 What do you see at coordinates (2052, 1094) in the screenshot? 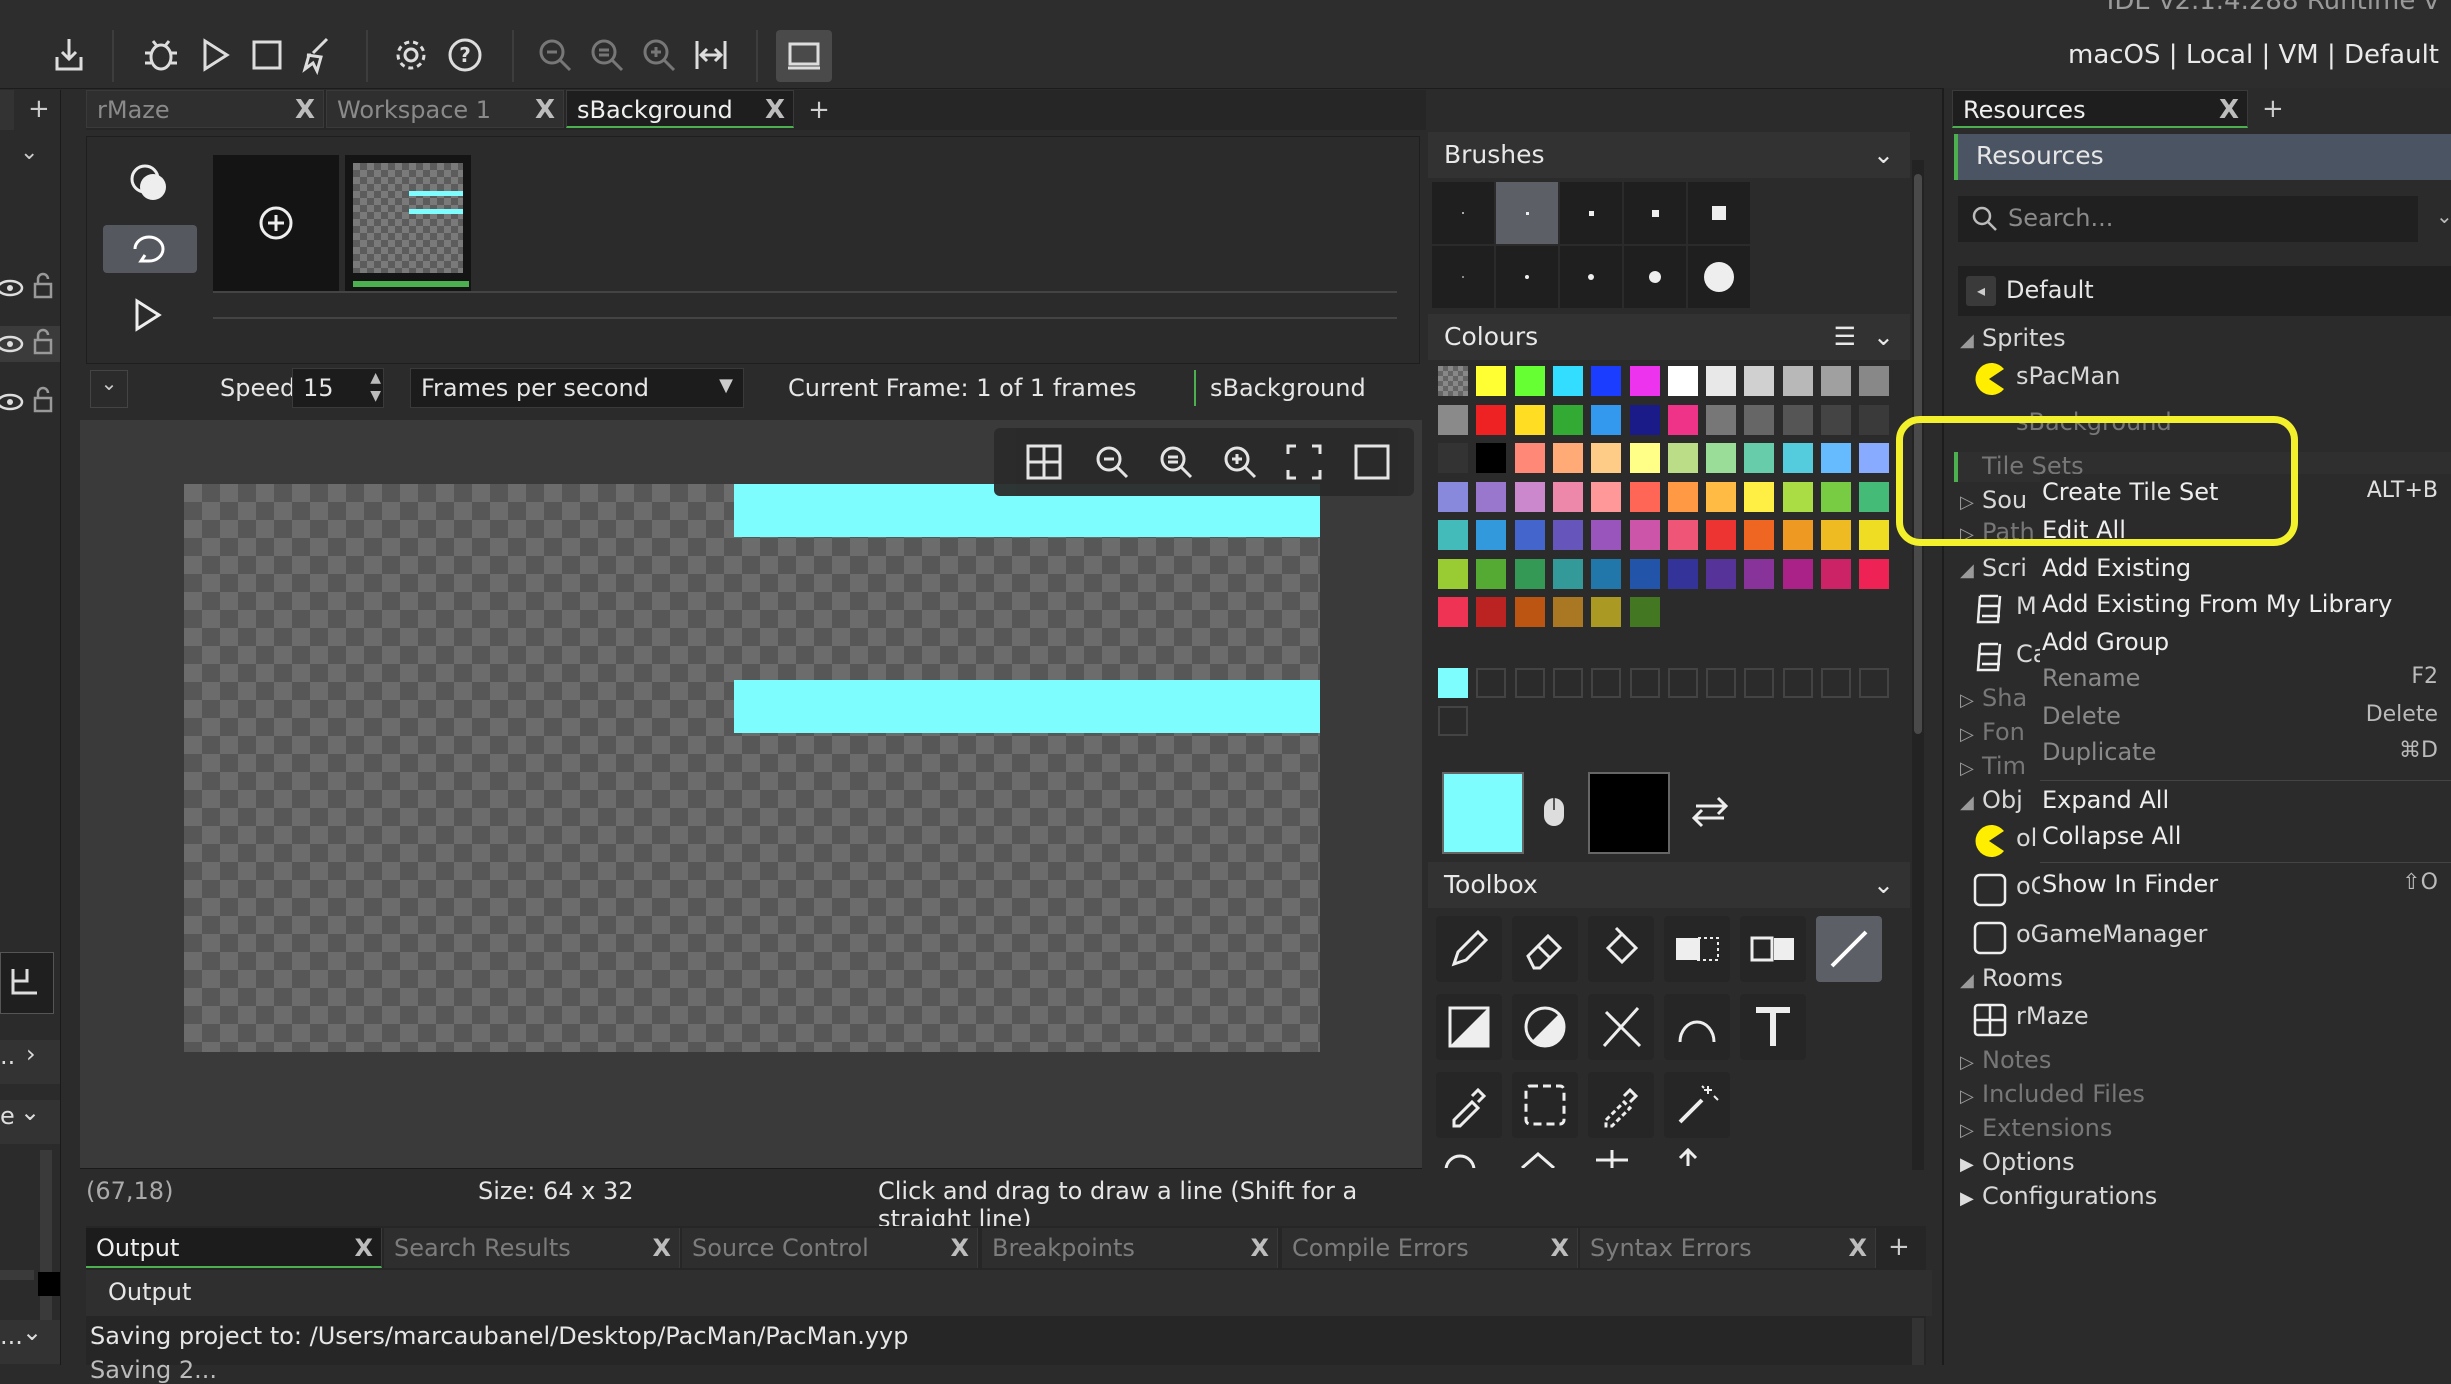
I see `tree-included-files: ▷ Included Files` at bounding box center [2052, 1094].